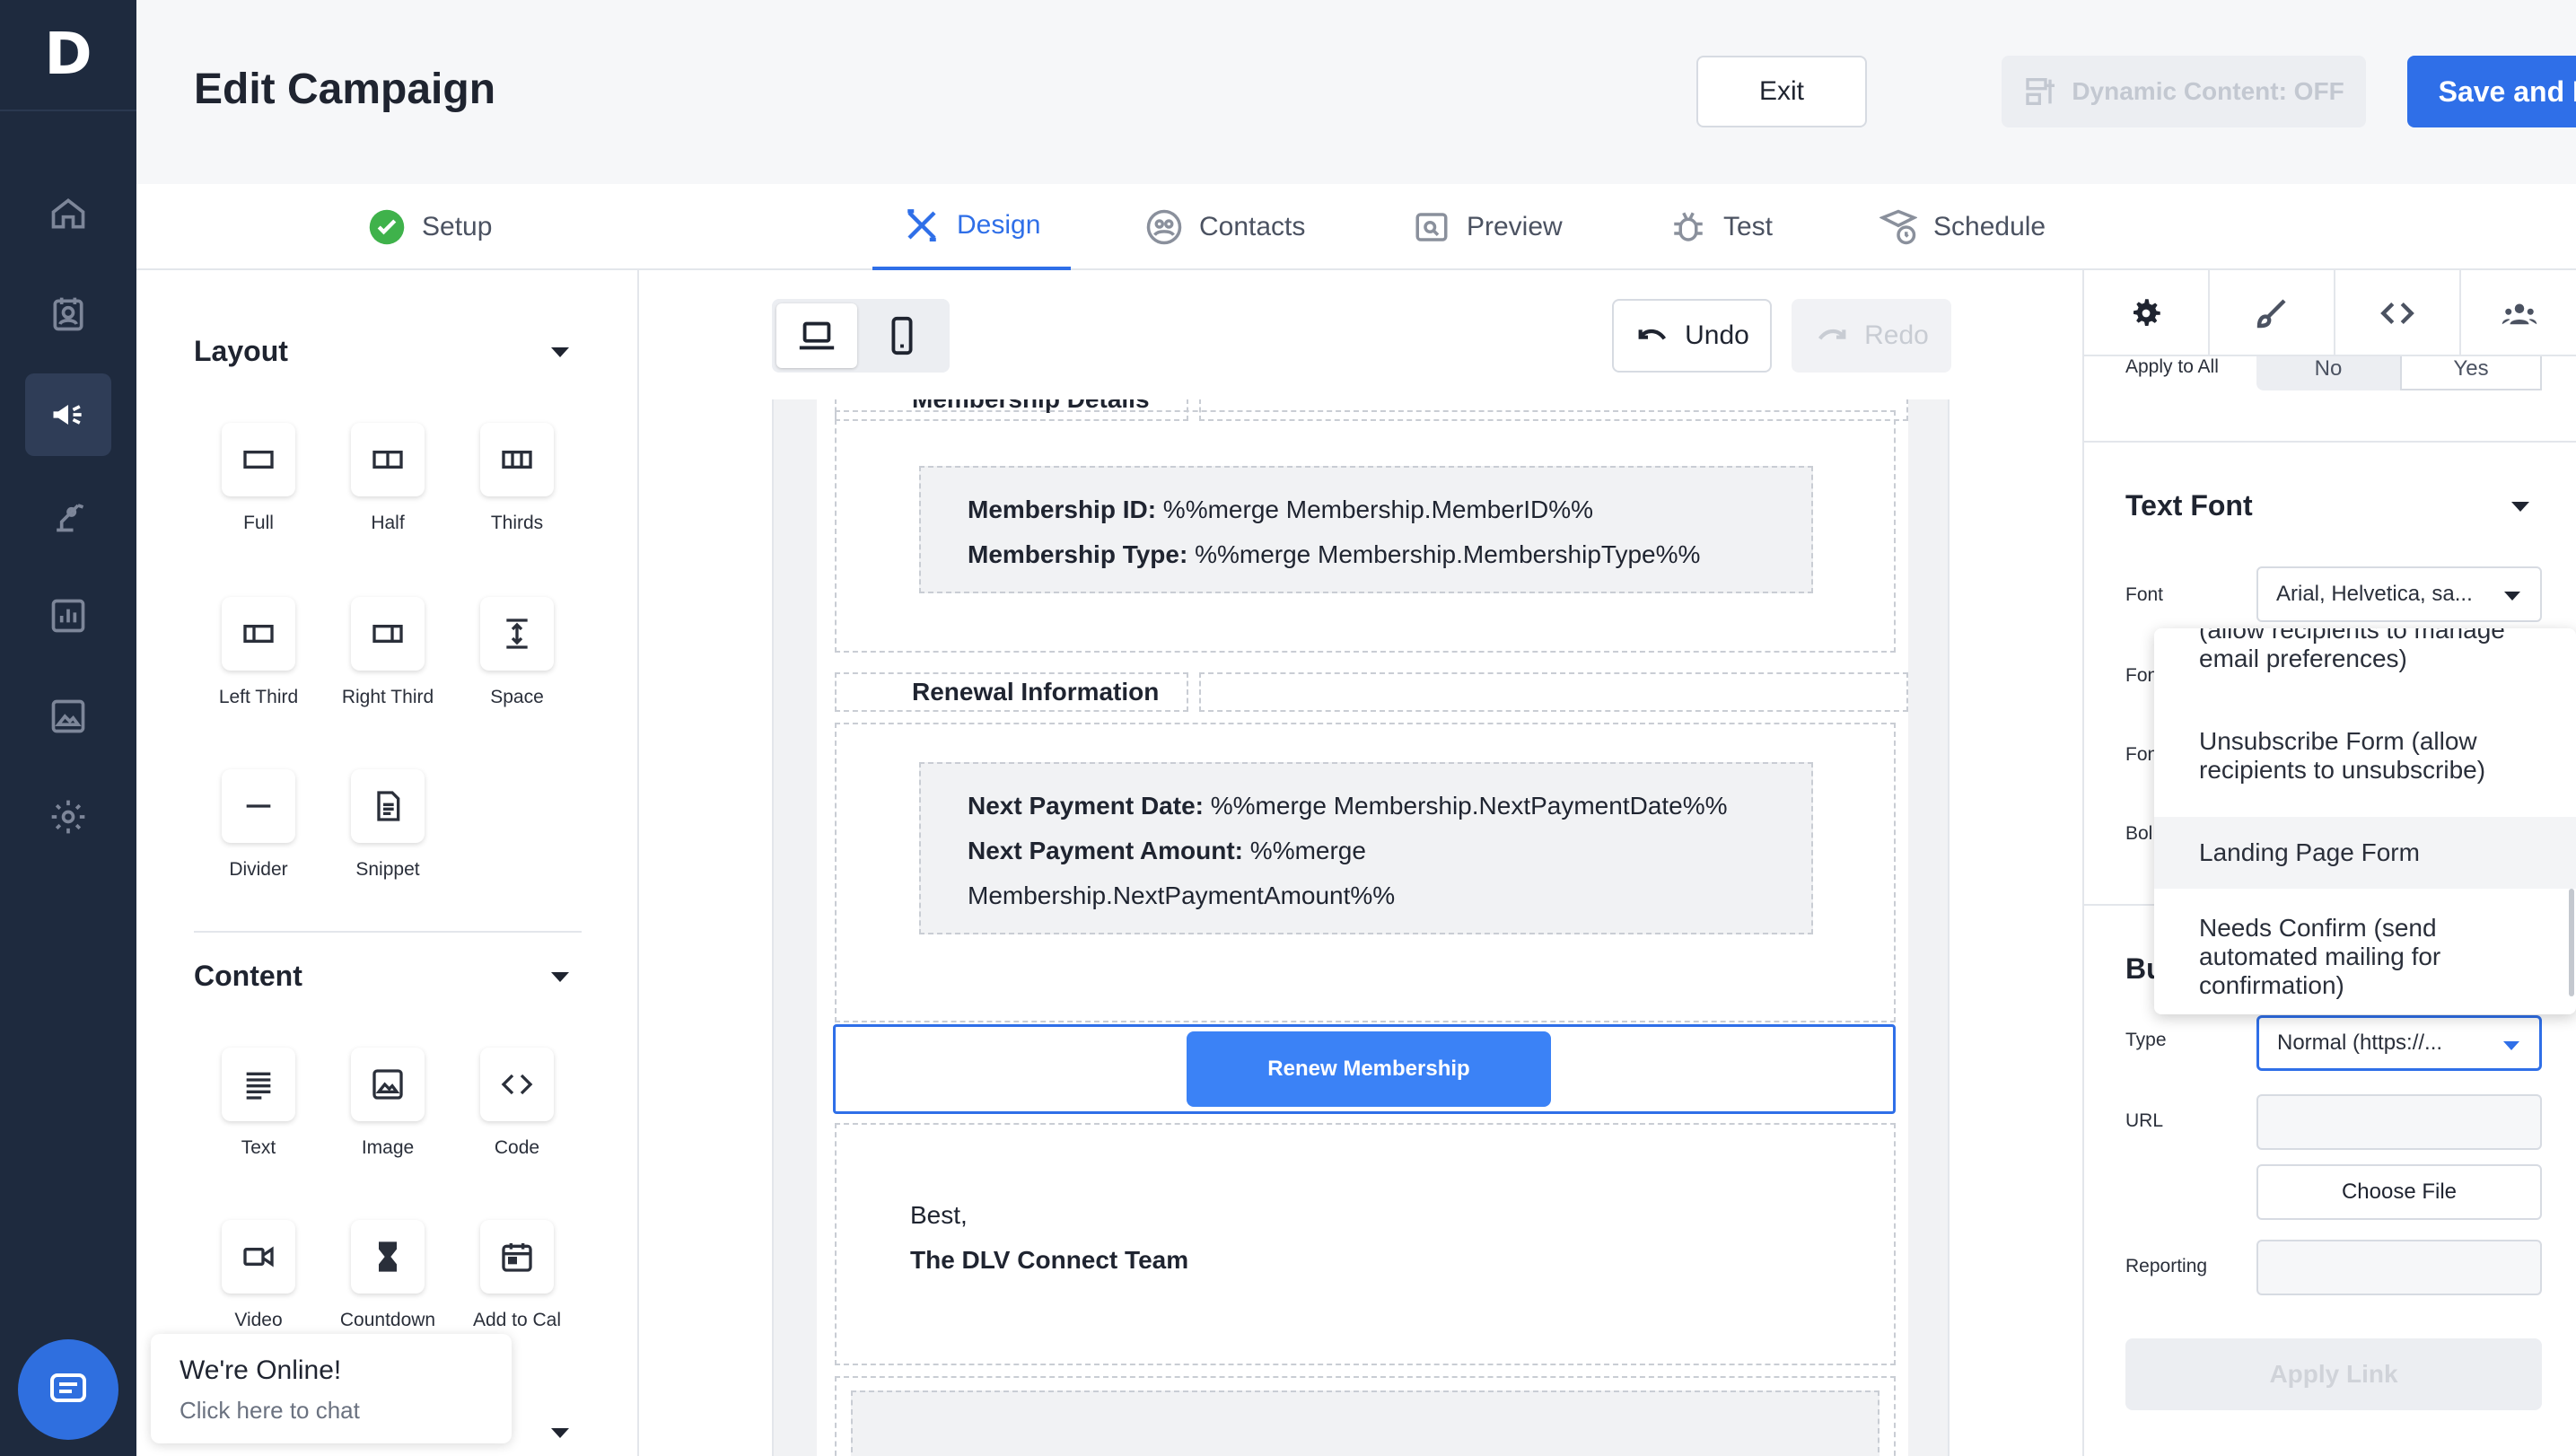  Describe the element at coordinates (2571, 942) in the screenshot. I see `dropdown-scrollbar` at that location.